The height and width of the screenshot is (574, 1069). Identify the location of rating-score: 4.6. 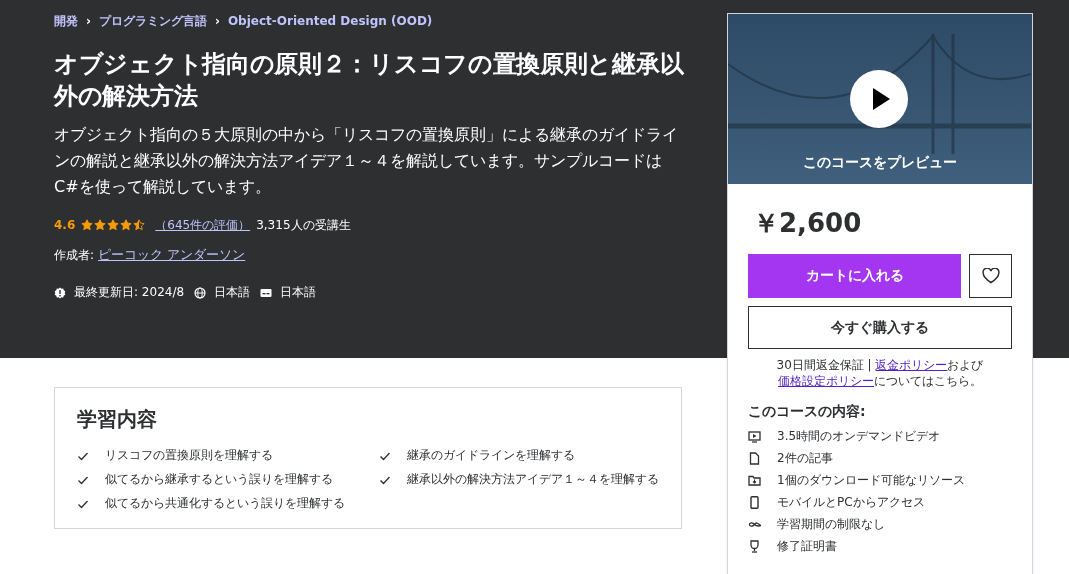
(65, 225).